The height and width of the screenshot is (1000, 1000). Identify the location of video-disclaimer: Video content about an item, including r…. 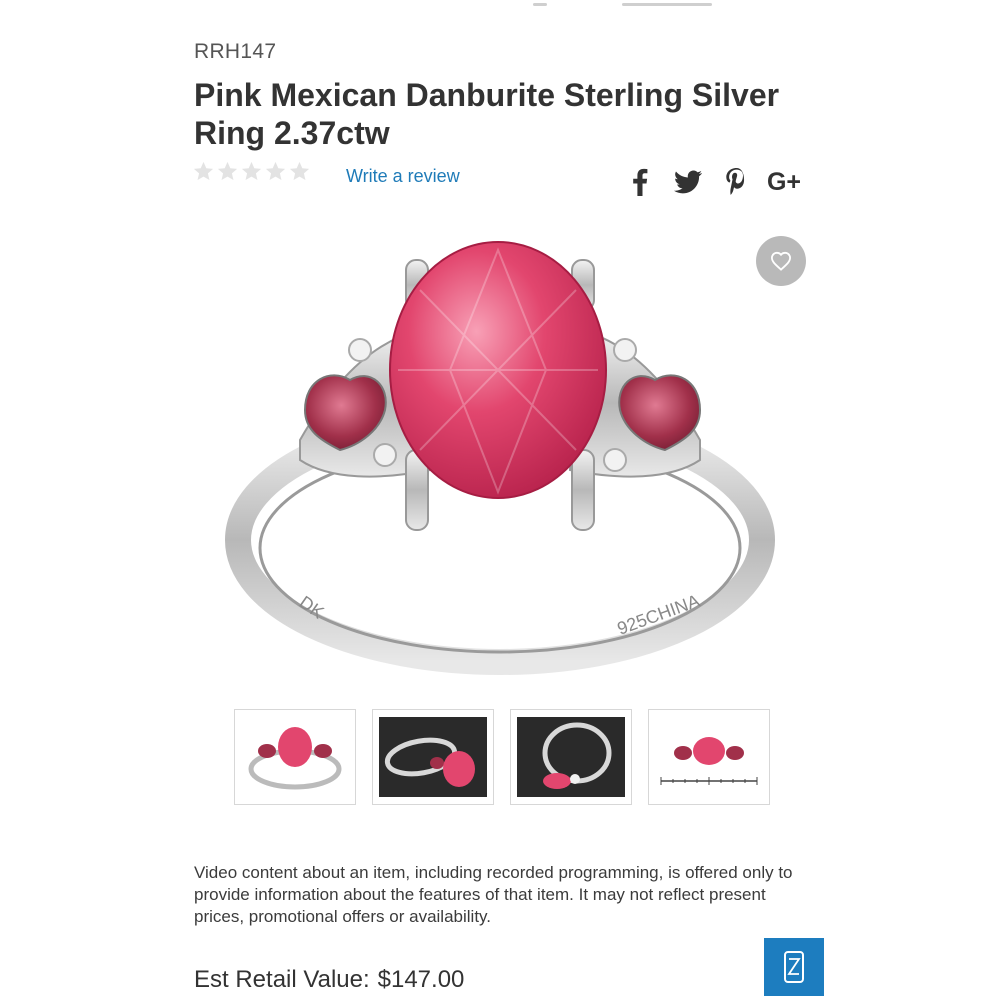
(493, 894).